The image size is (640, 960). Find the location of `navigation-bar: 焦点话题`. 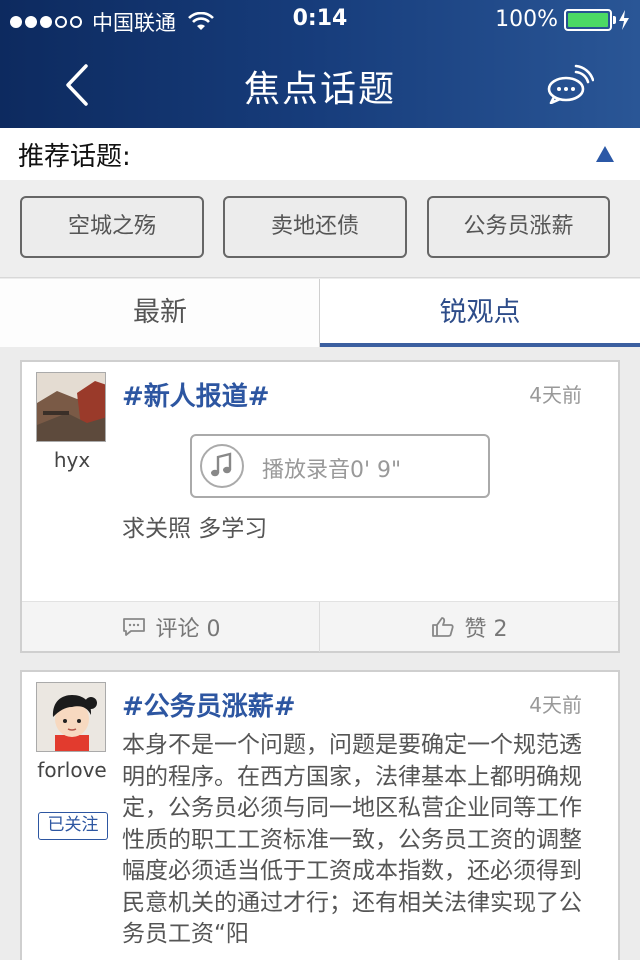

navigation-bar: 焦点话题 is located at coordinates (320, 84).